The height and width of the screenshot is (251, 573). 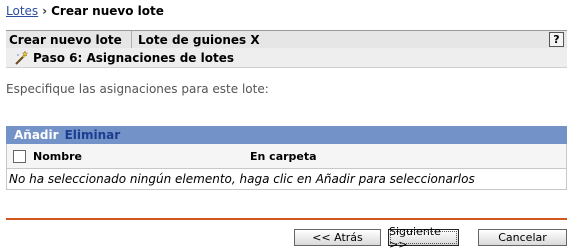 I want to click on chevron-right-icon: ›, so click(x=45, y=11).